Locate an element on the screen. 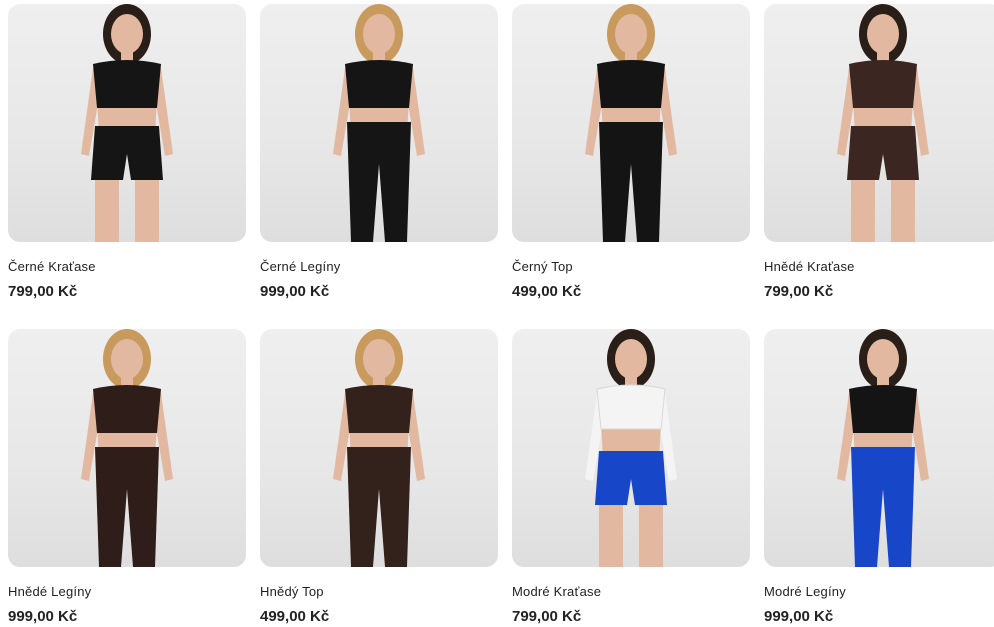 The height and width of the screenshot is (627, 994). model-blue-leggings is located at coordinates (883, 448).